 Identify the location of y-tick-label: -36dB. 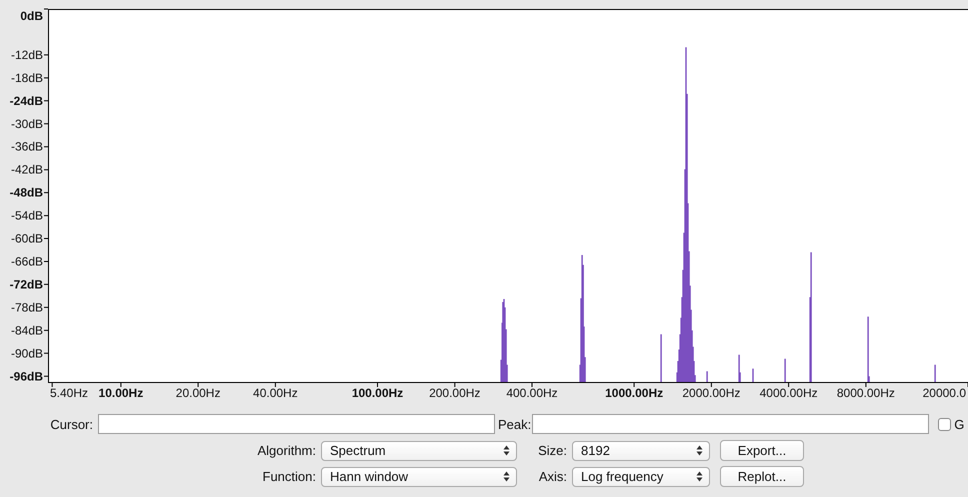
(26, 147).